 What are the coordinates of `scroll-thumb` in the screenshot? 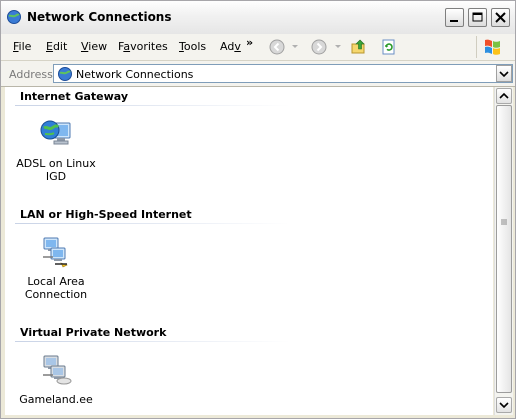 It's located at (504, 249).